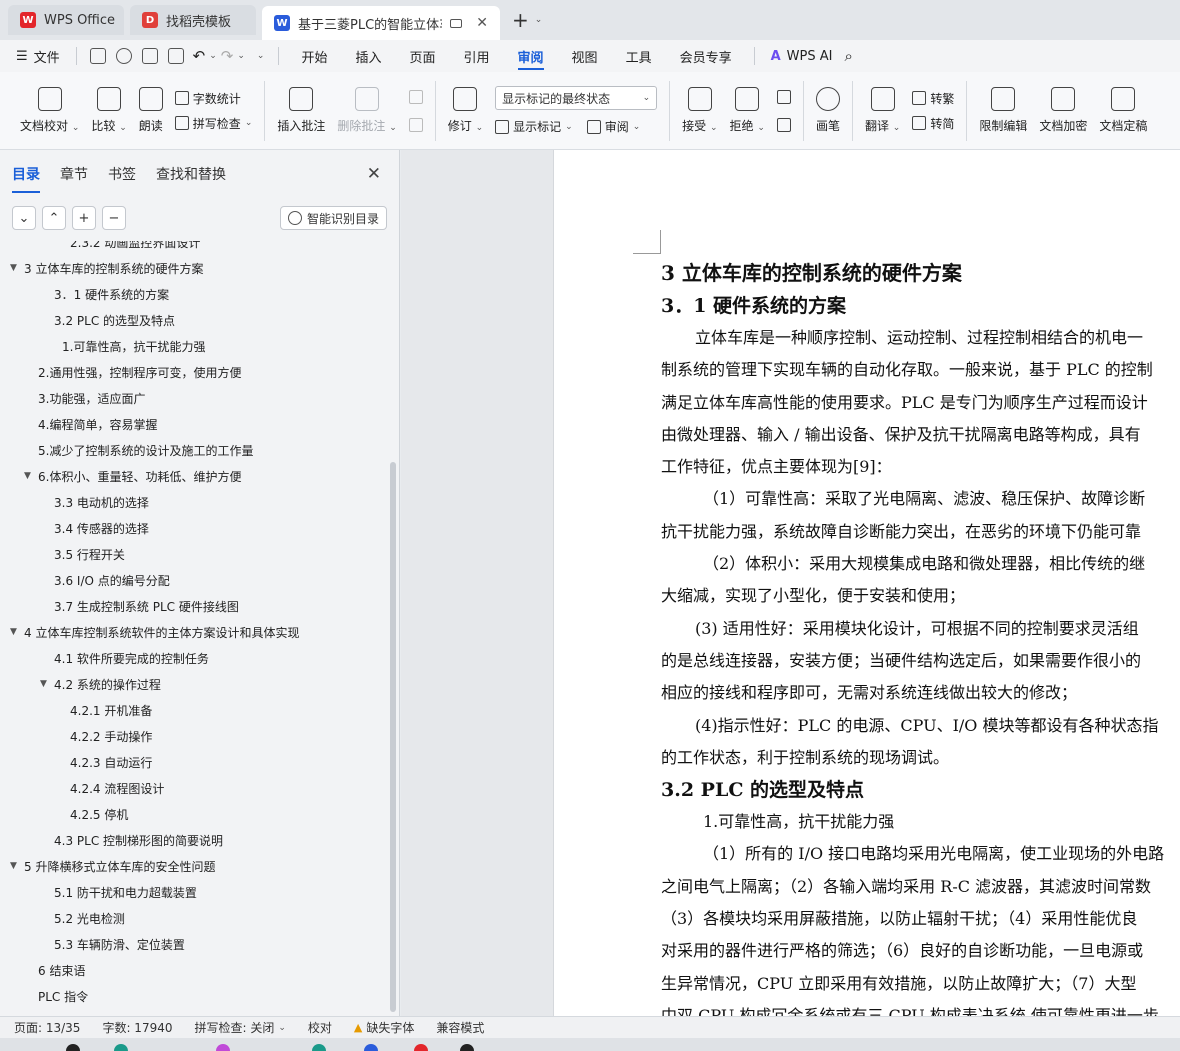  Describe the element at coordinates (240, 1027) in the screenshot. I see `spell-check-status: 拼写检查: 关闭 ⌄` at that location.